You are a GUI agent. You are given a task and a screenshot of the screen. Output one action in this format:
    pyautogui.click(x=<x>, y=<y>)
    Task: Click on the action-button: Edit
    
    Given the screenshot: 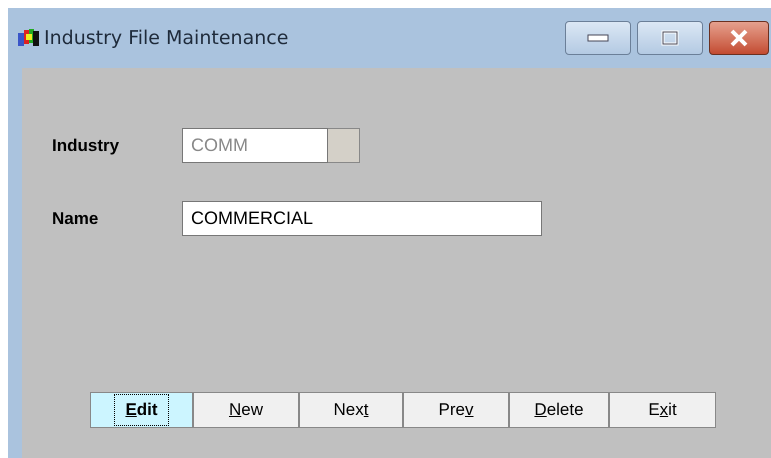 What is the action you would take?
    pyautogui.click(x=141, y=410)
    